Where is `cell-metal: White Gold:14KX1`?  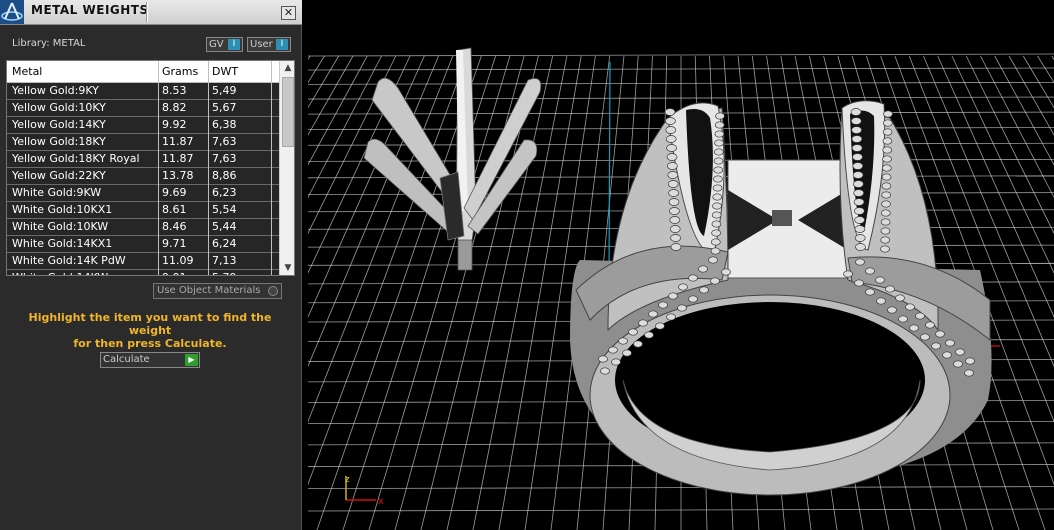 cell-metal: White Gold:14KX1 is located at coordinates (62, 243).